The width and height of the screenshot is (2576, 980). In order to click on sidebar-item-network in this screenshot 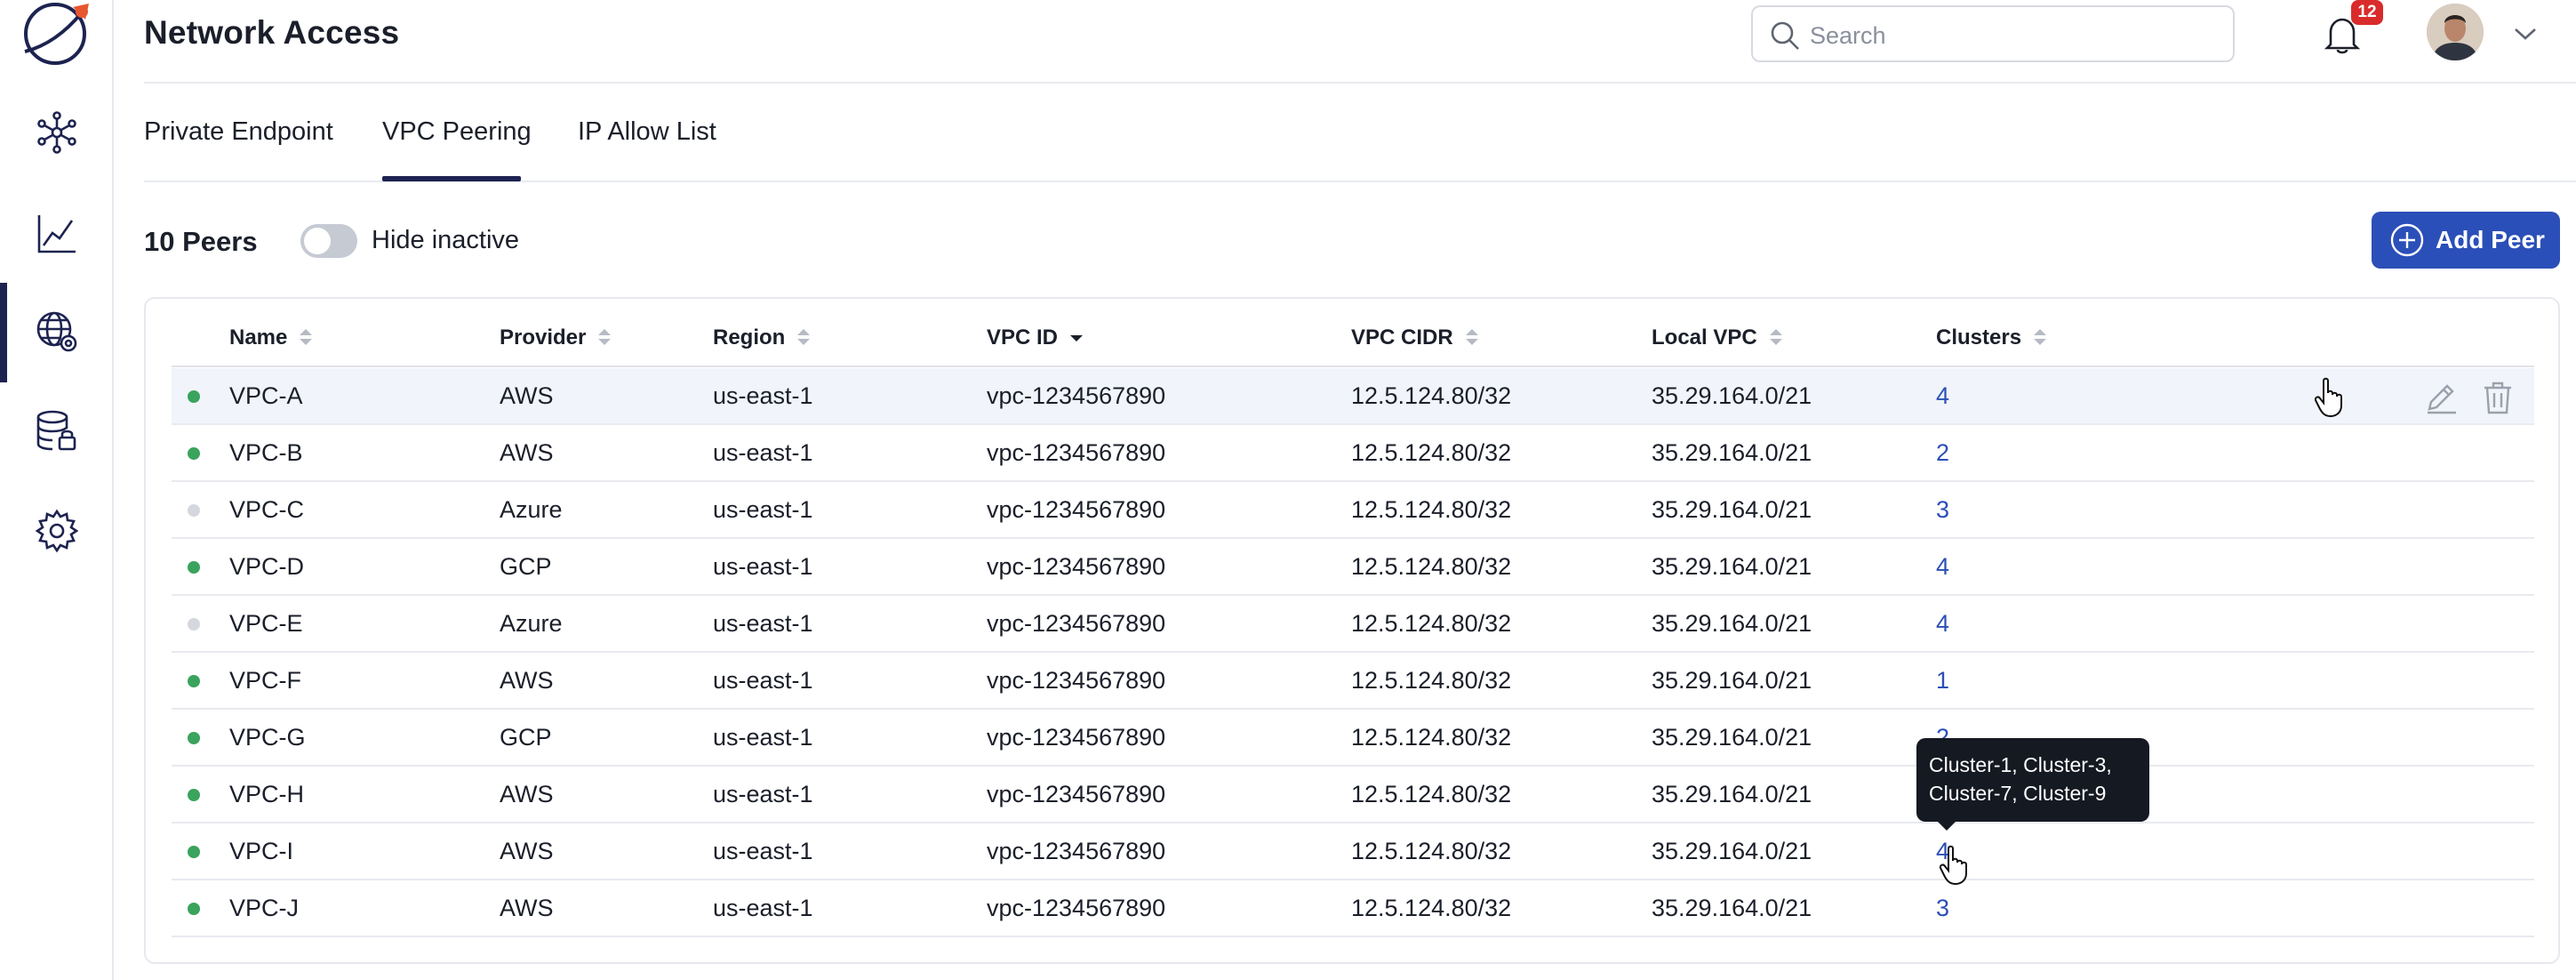, I will do `click(57, 332)`.